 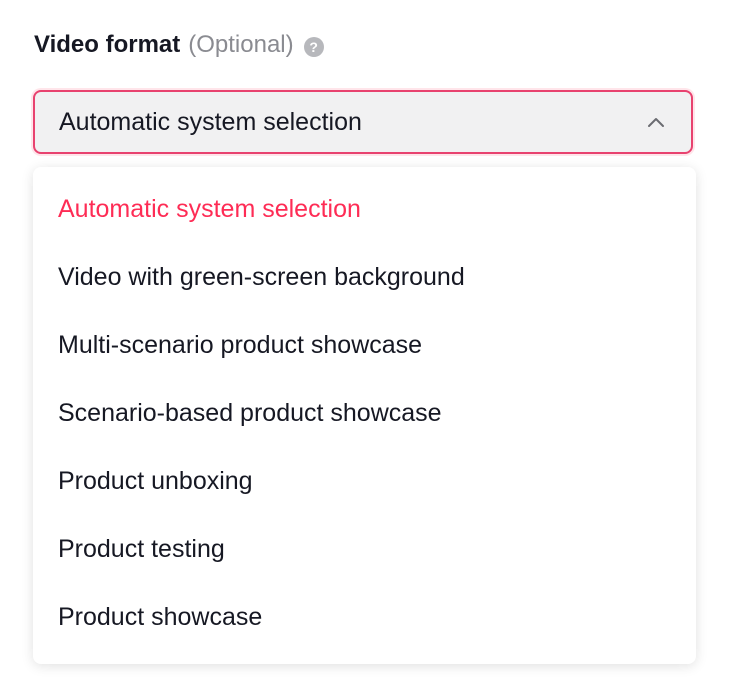 What do you see at coordinates (364, 481) in the screenshot?
I see `option-product-unboxing: Product unboxing` at bounding box center [364, 481].